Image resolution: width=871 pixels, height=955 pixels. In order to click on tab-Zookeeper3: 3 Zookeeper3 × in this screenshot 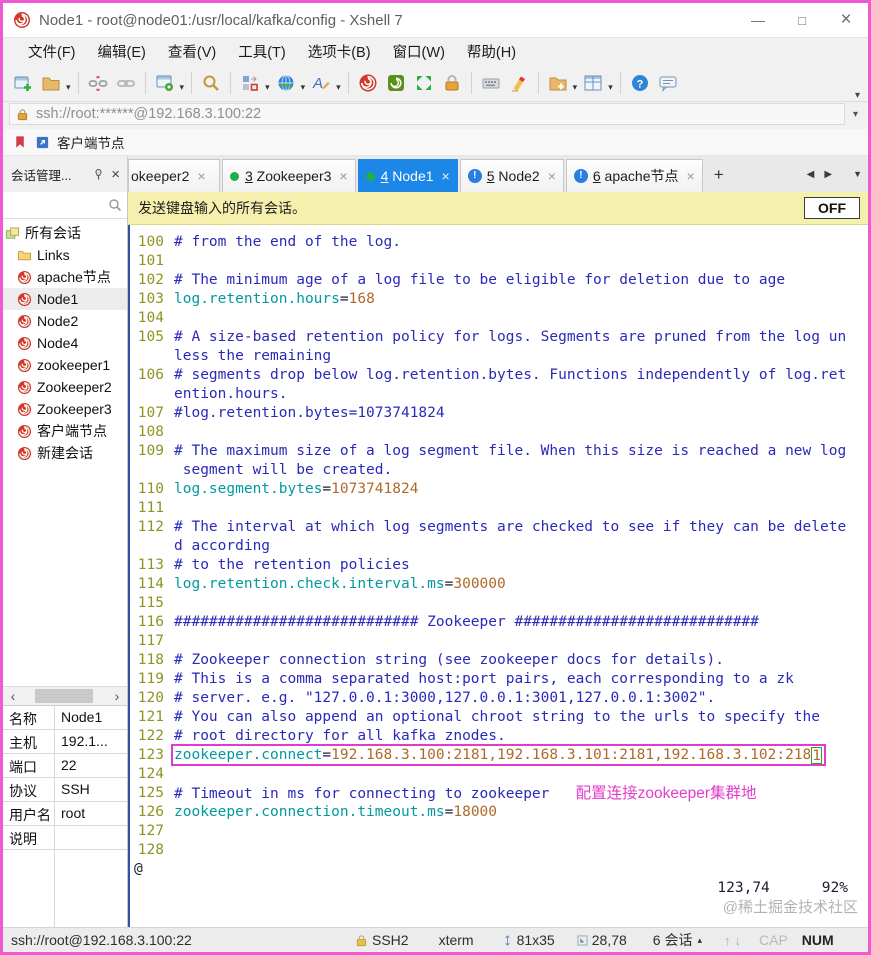, I will do `click(289, 175)`.